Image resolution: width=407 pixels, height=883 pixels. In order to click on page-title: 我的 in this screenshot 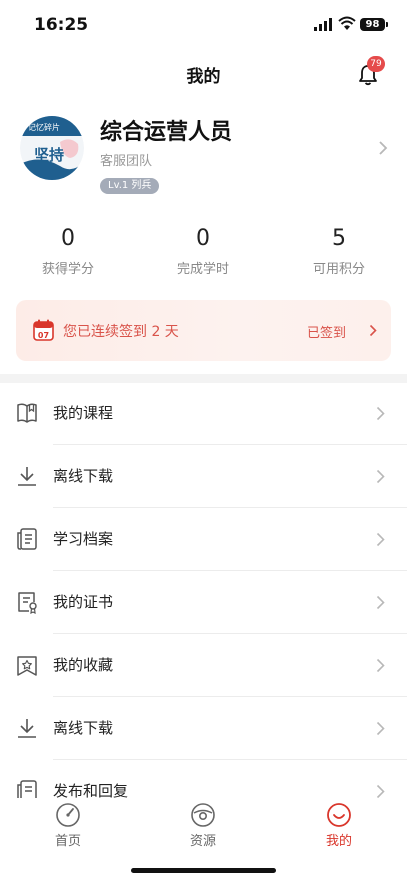, I will do `click(203, 77)`.